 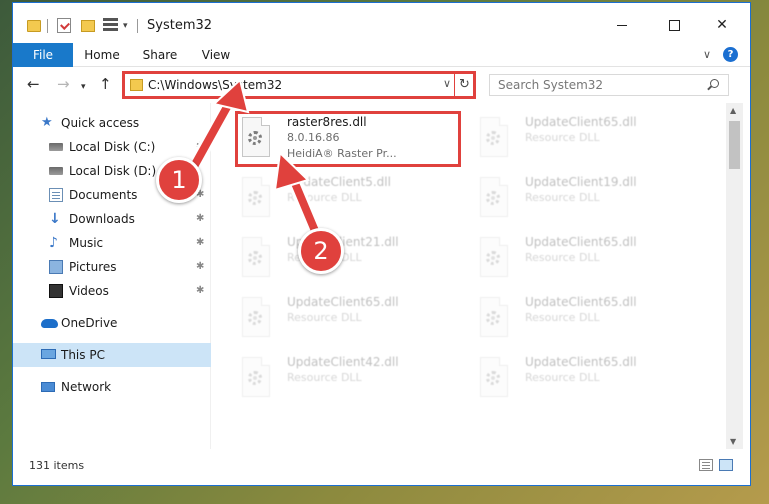 I want to click on cloud-icon, so click(x=49, y=323).